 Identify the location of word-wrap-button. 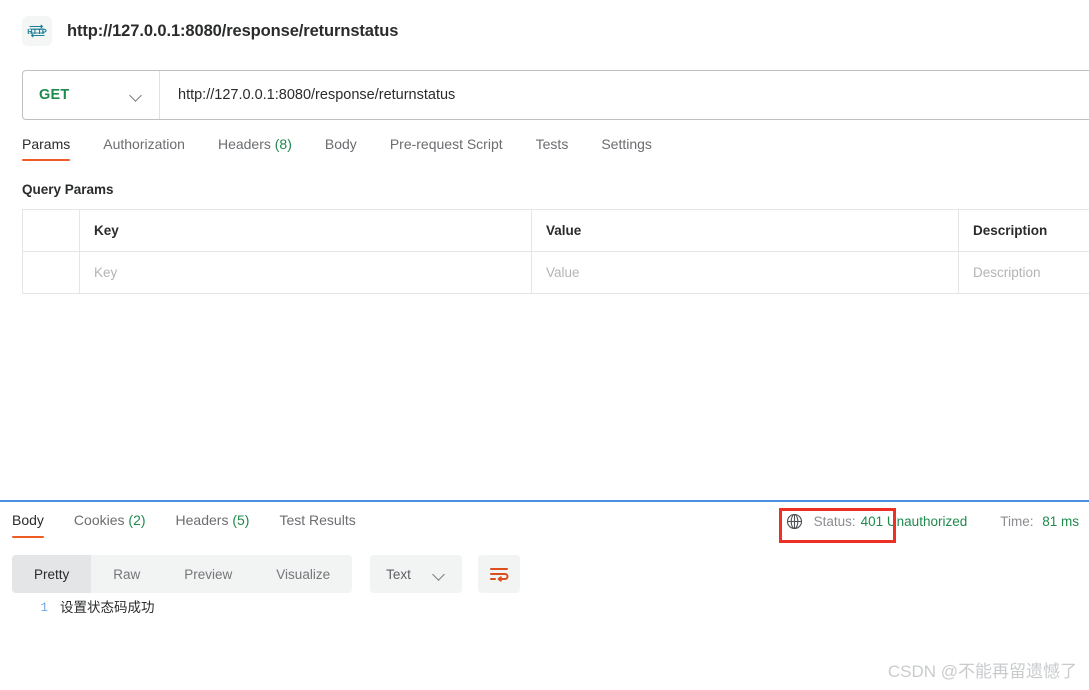
(498, 574).